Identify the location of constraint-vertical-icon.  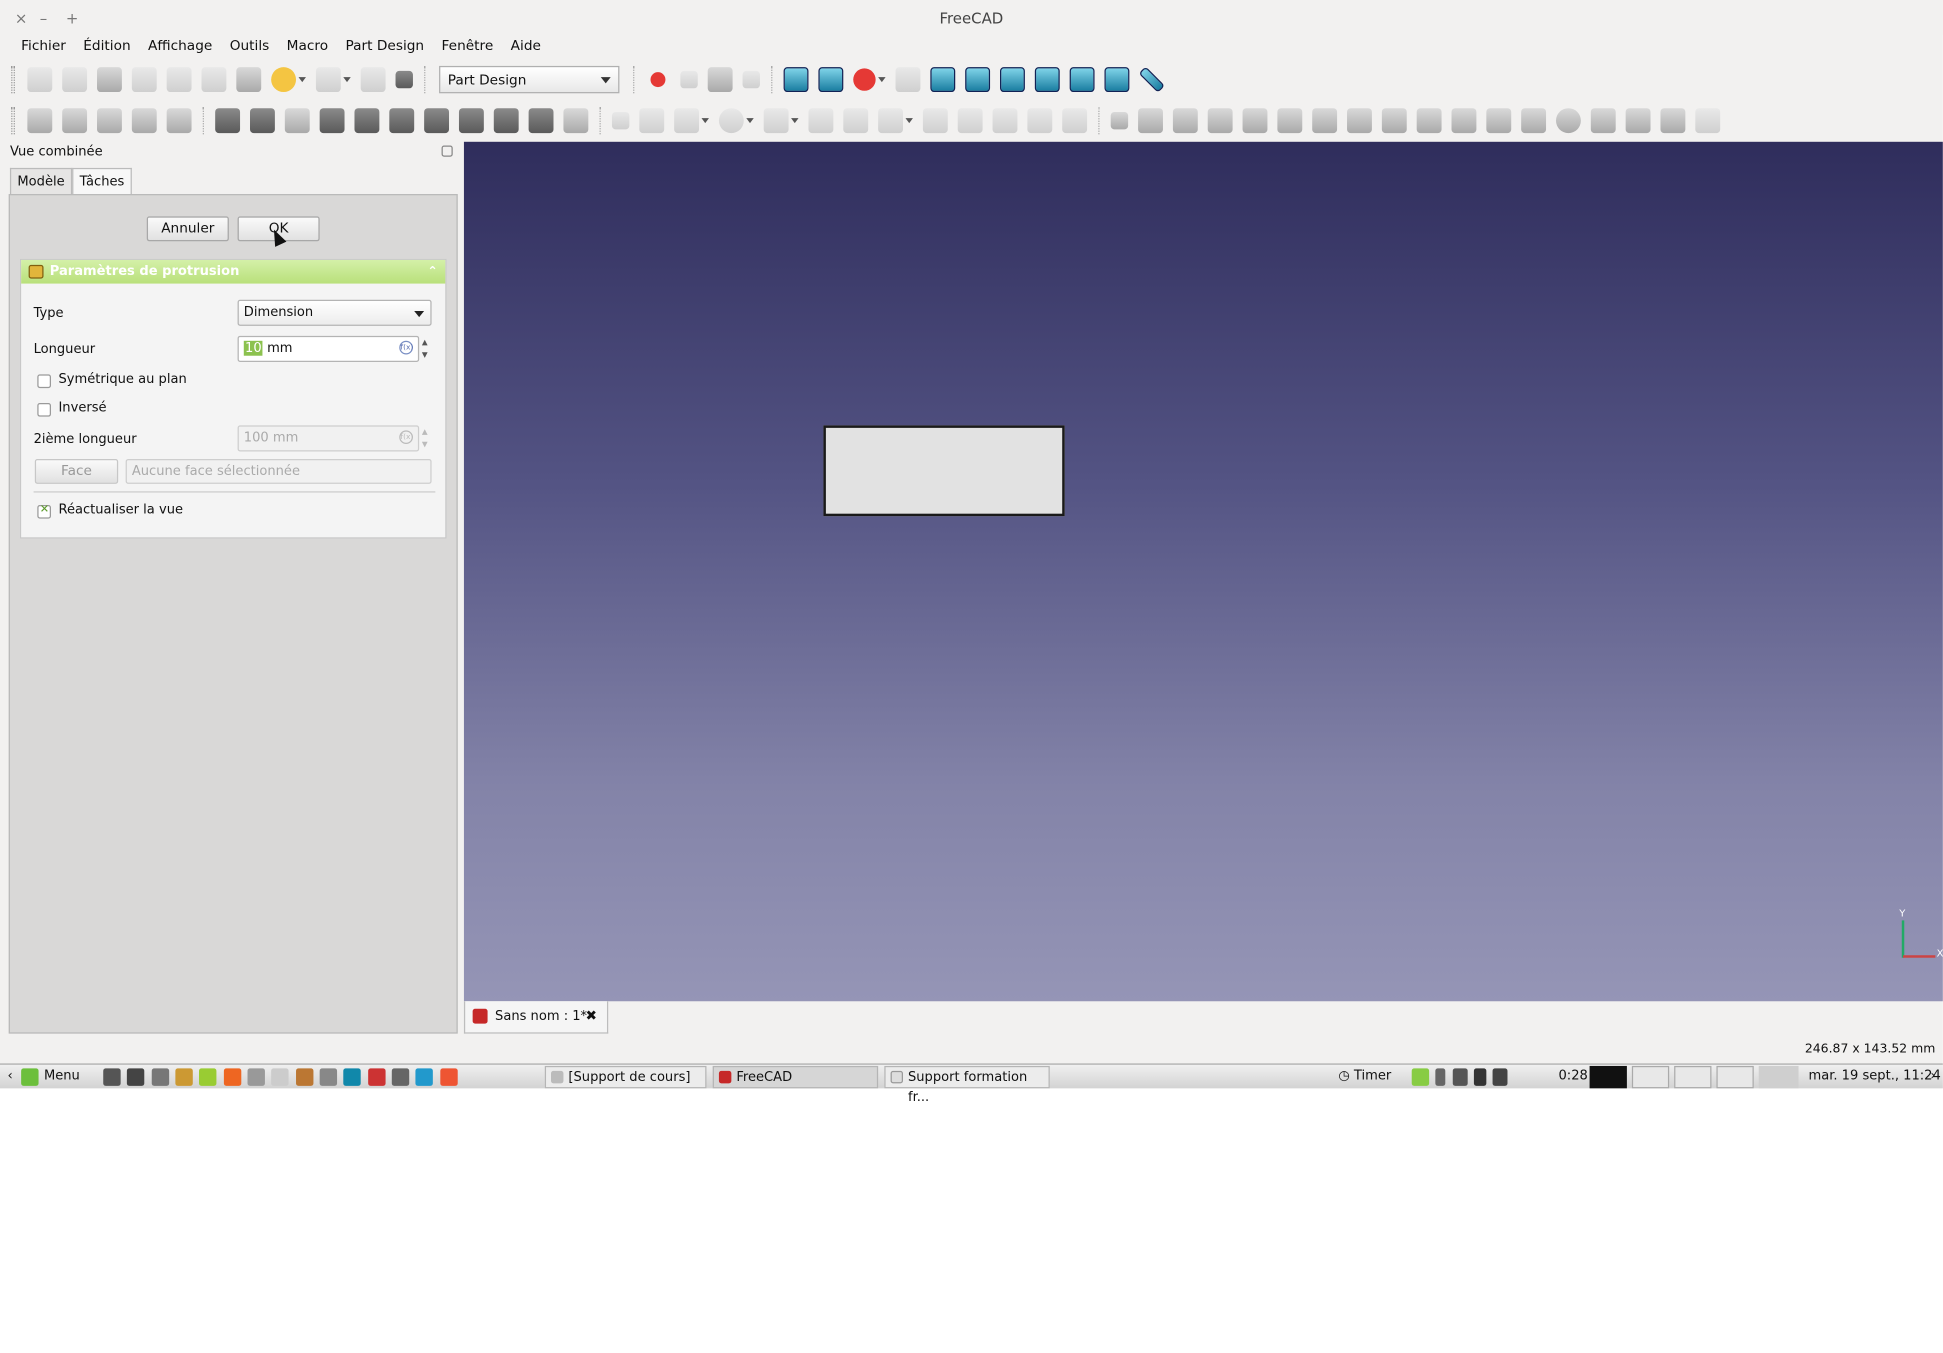
(1185, 121).